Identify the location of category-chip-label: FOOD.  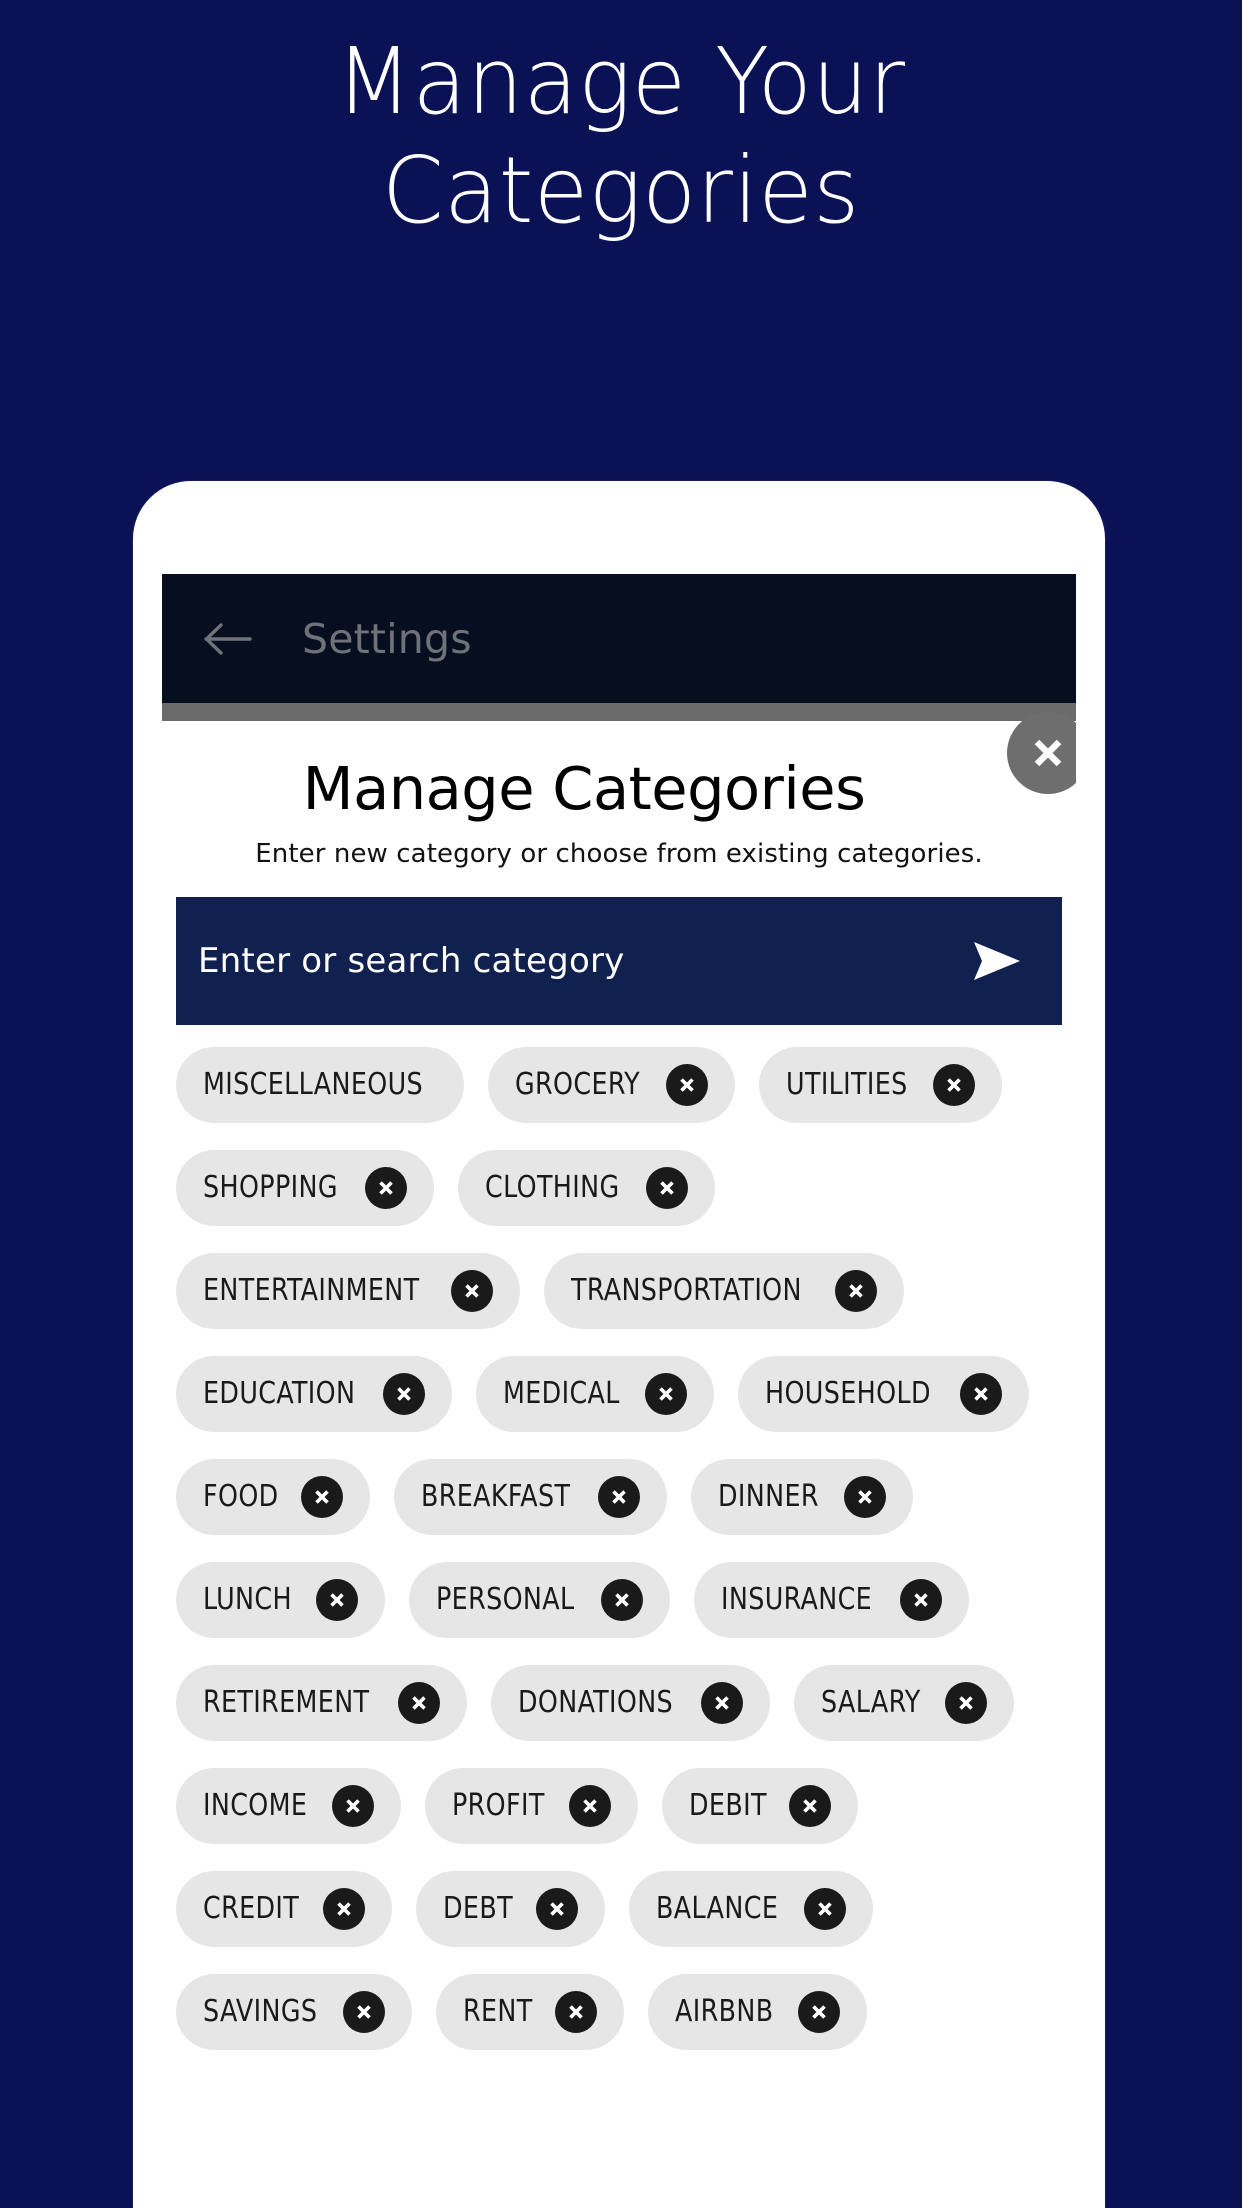
(241, 1497).